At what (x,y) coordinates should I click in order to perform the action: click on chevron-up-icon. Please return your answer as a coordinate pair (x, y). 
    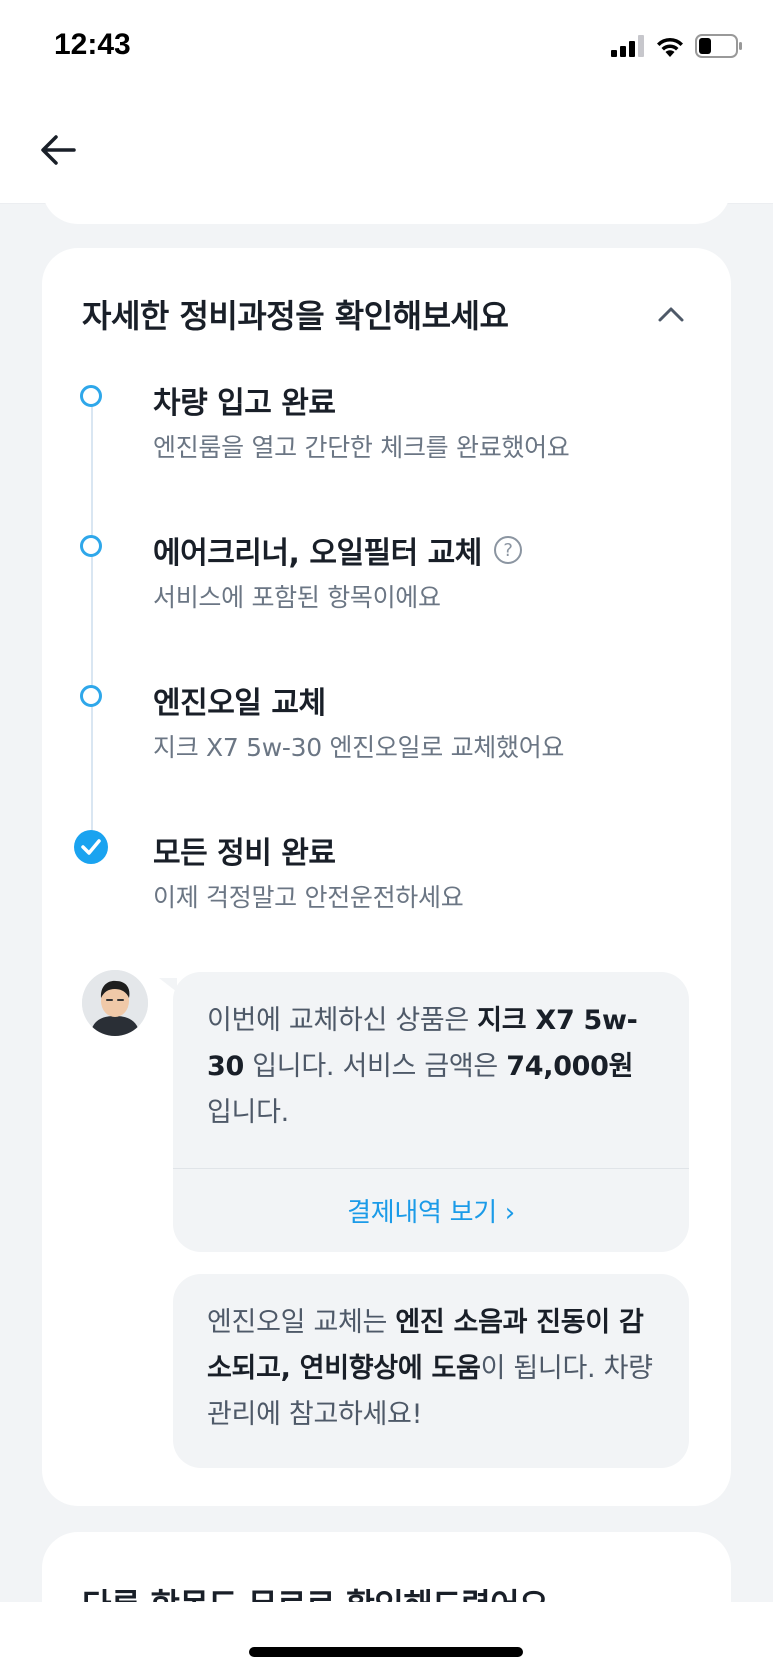
    Looking at the image, I should click on (671, 314).